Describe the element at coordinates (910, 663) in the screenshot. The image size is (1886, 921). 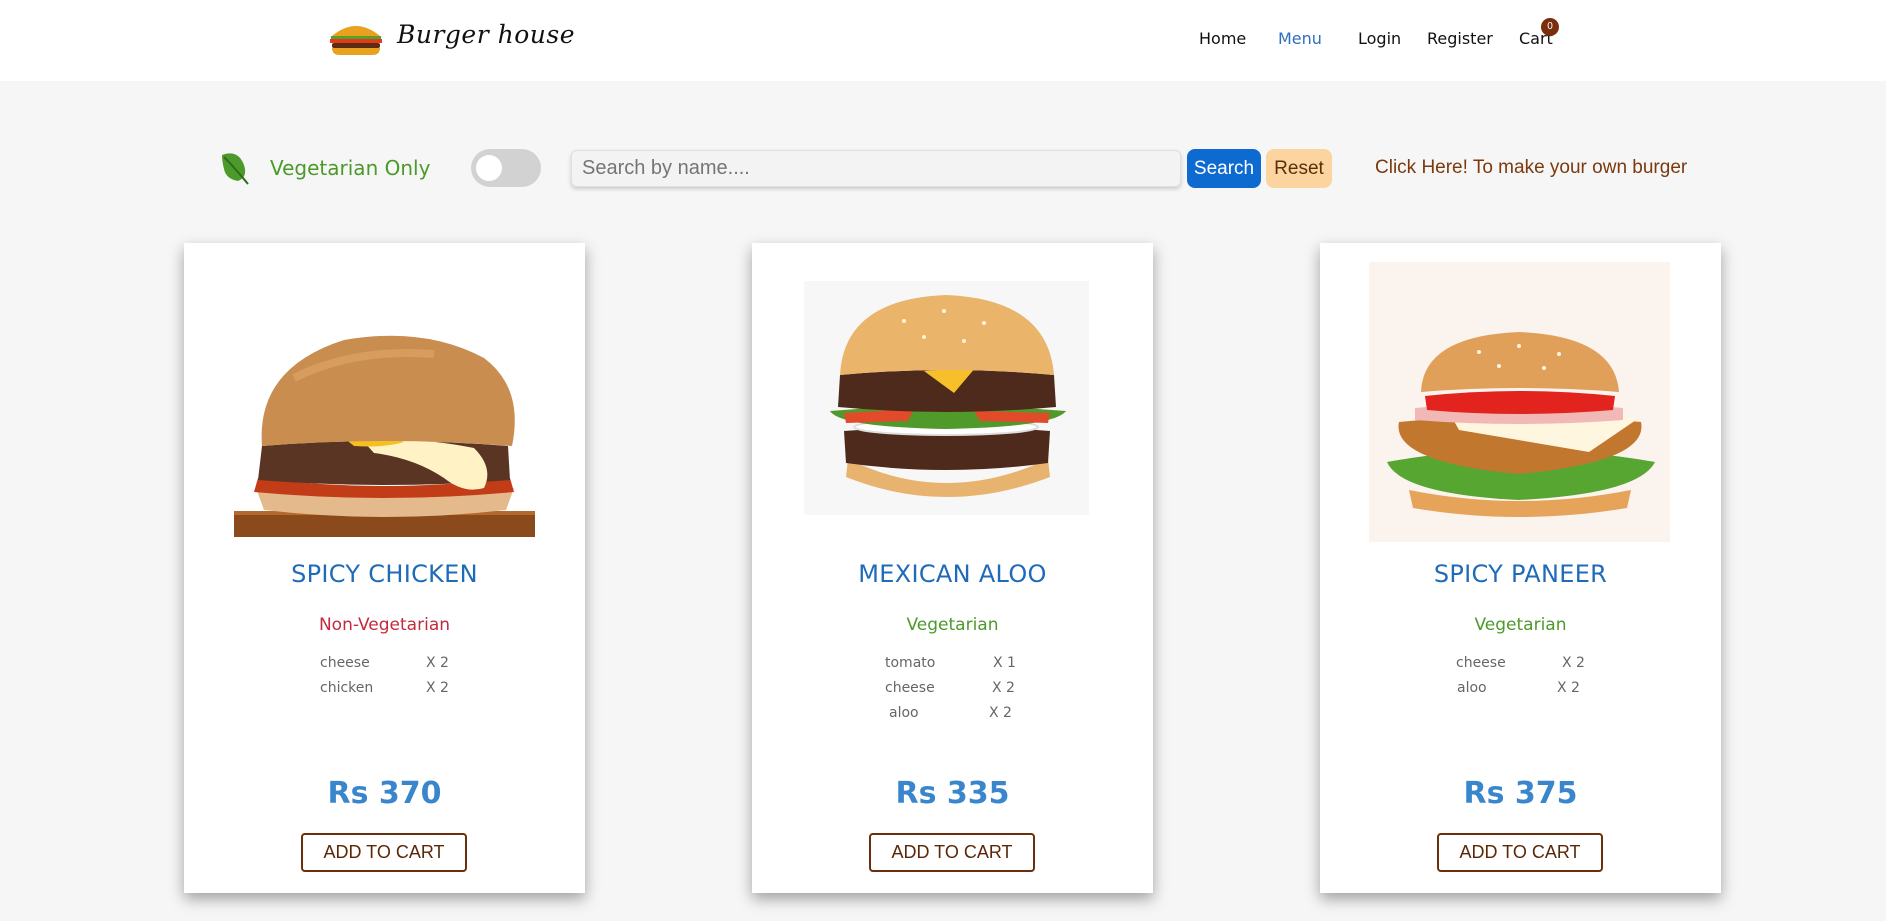
I see `ingredient-name: tomato` at that location.